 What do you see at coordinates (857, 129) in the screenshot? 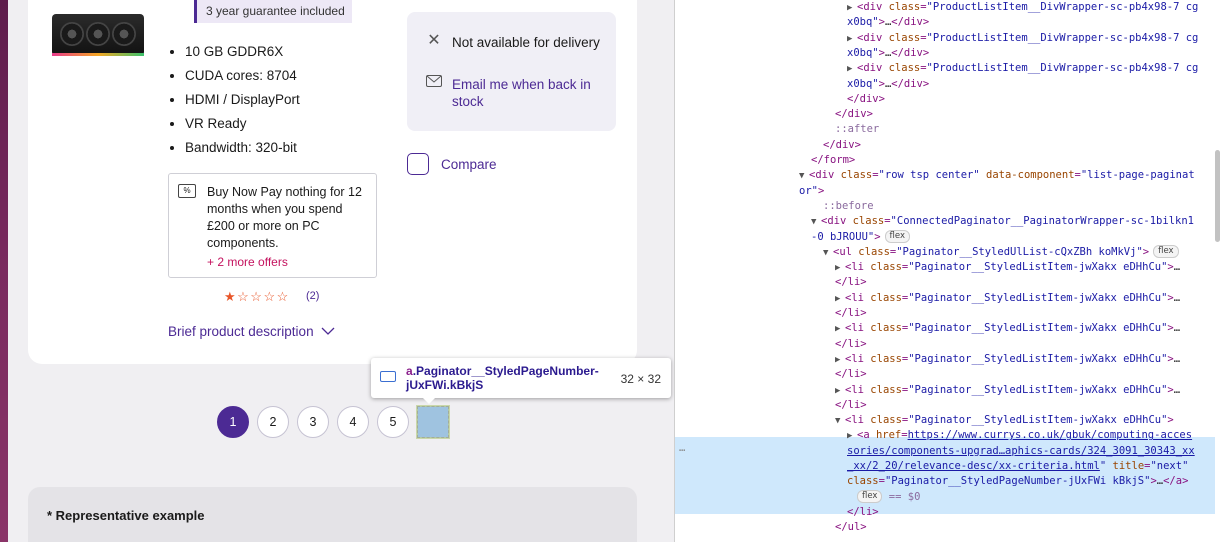
I see `dom-tree-line: ::after` at bounding box center [857, 129].